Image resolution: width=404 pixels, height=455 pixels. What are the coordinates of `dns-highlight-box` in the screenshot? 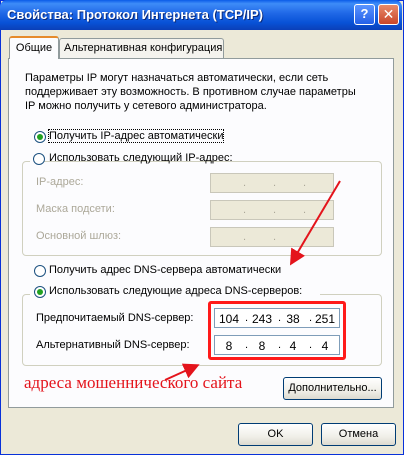 It's located at (277, 330).